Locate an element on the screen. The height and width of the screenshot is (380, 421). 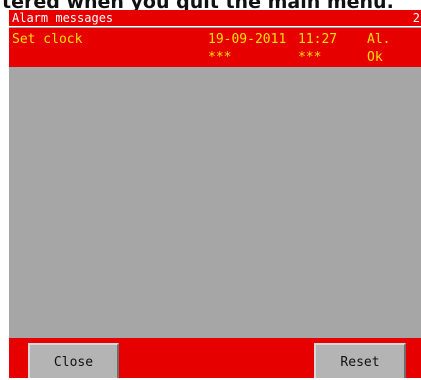
ack-status: Ok is located at coordinates (375, 57).